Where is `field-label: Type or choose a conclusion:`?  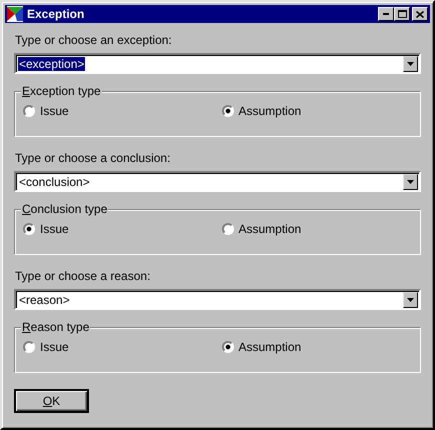
field-label: Type or choose a conclusion: is located at coordinates (93, 158).